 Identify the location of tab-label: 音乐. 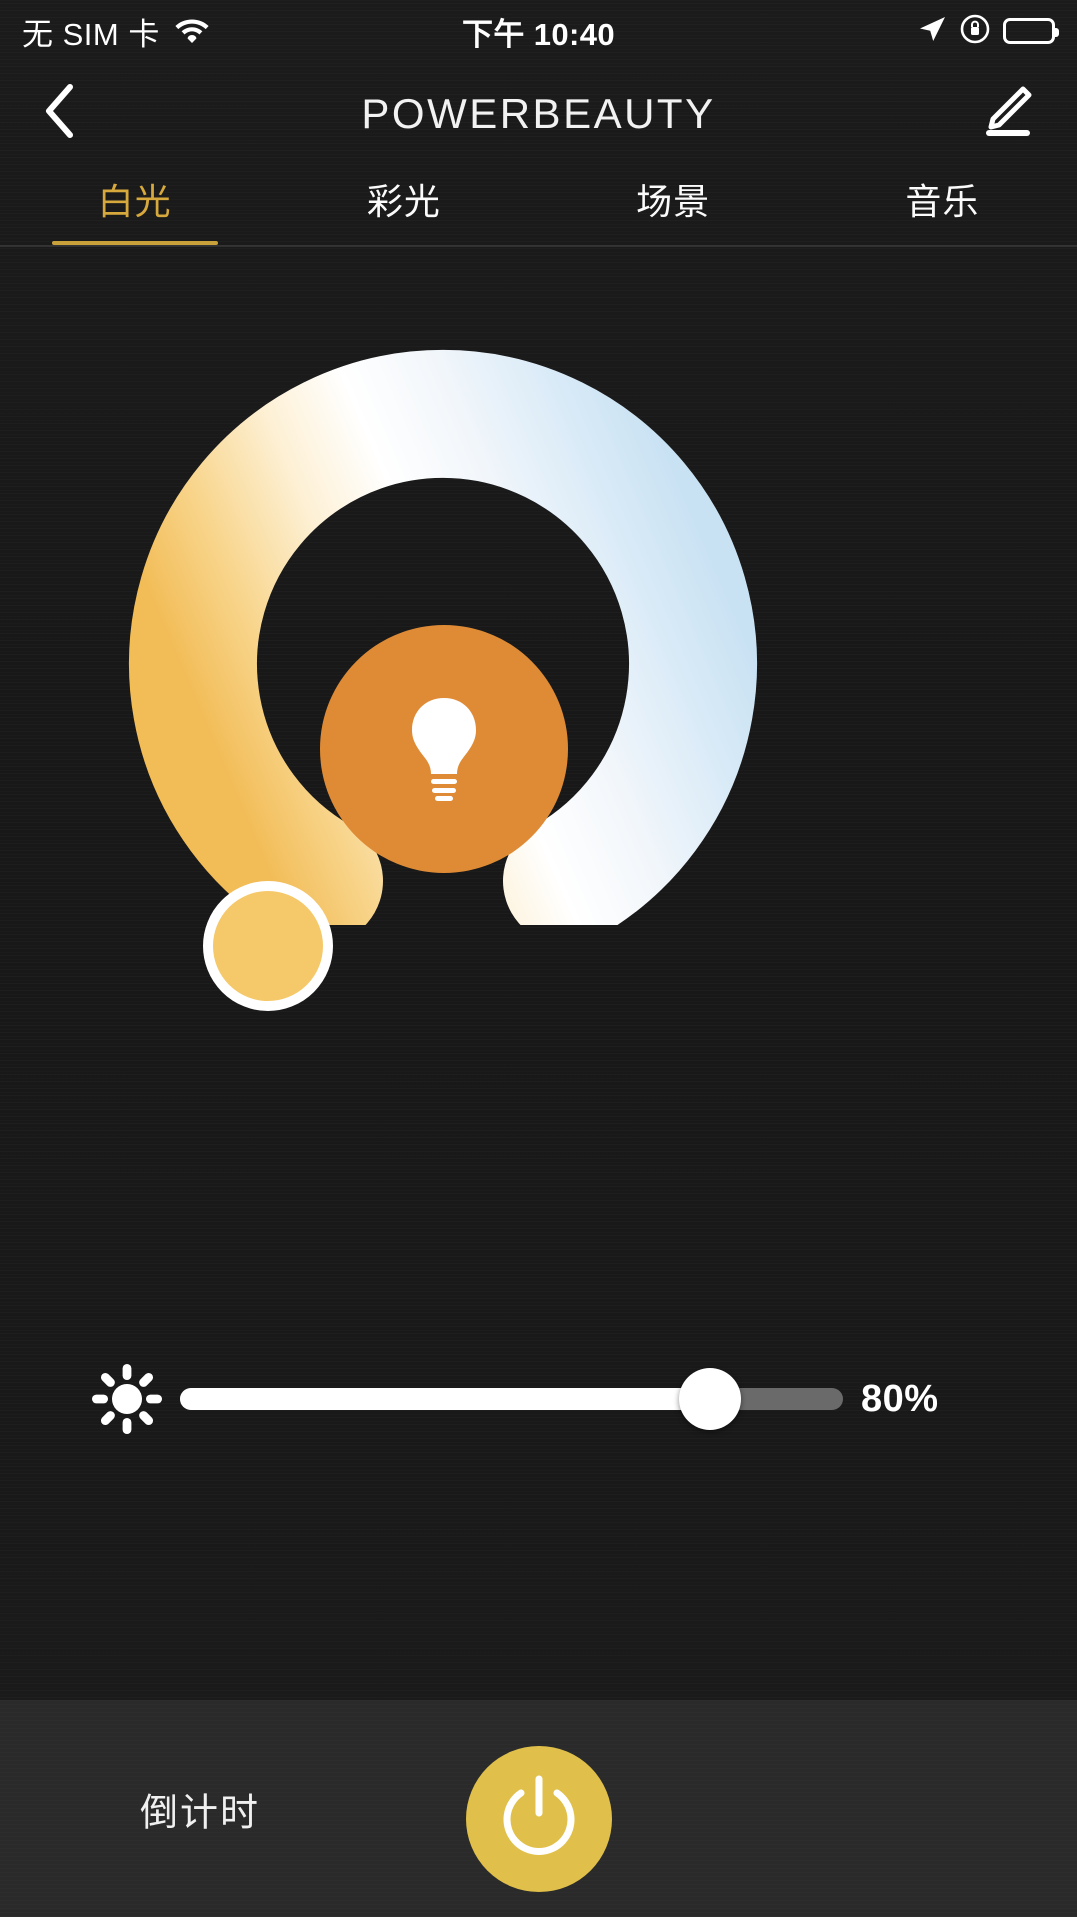
(942, 201).